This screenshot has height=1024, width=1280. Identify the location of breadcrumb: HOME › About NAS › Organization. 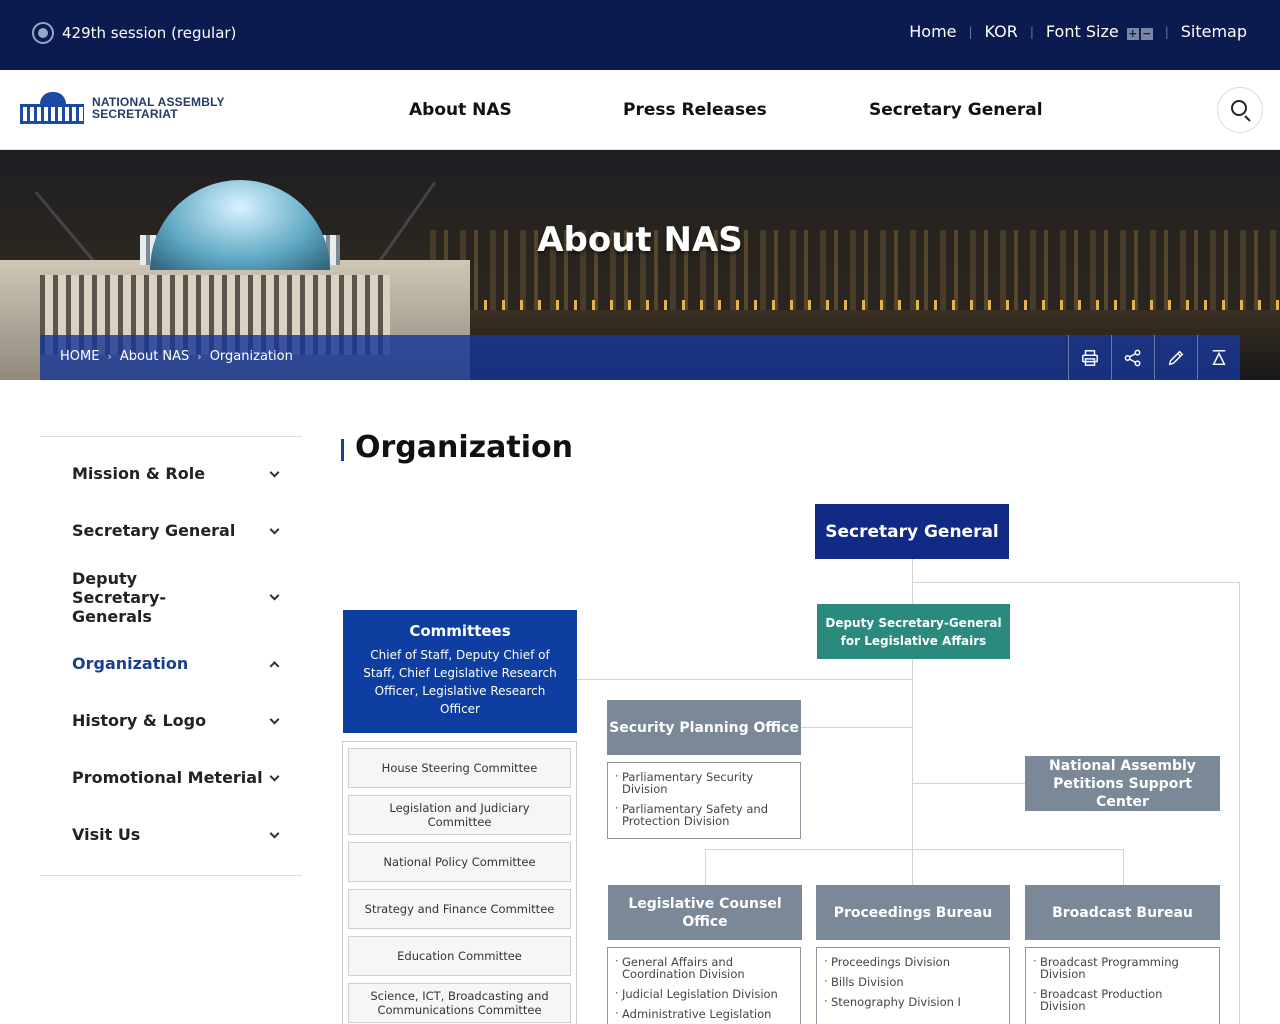
(176, 356).